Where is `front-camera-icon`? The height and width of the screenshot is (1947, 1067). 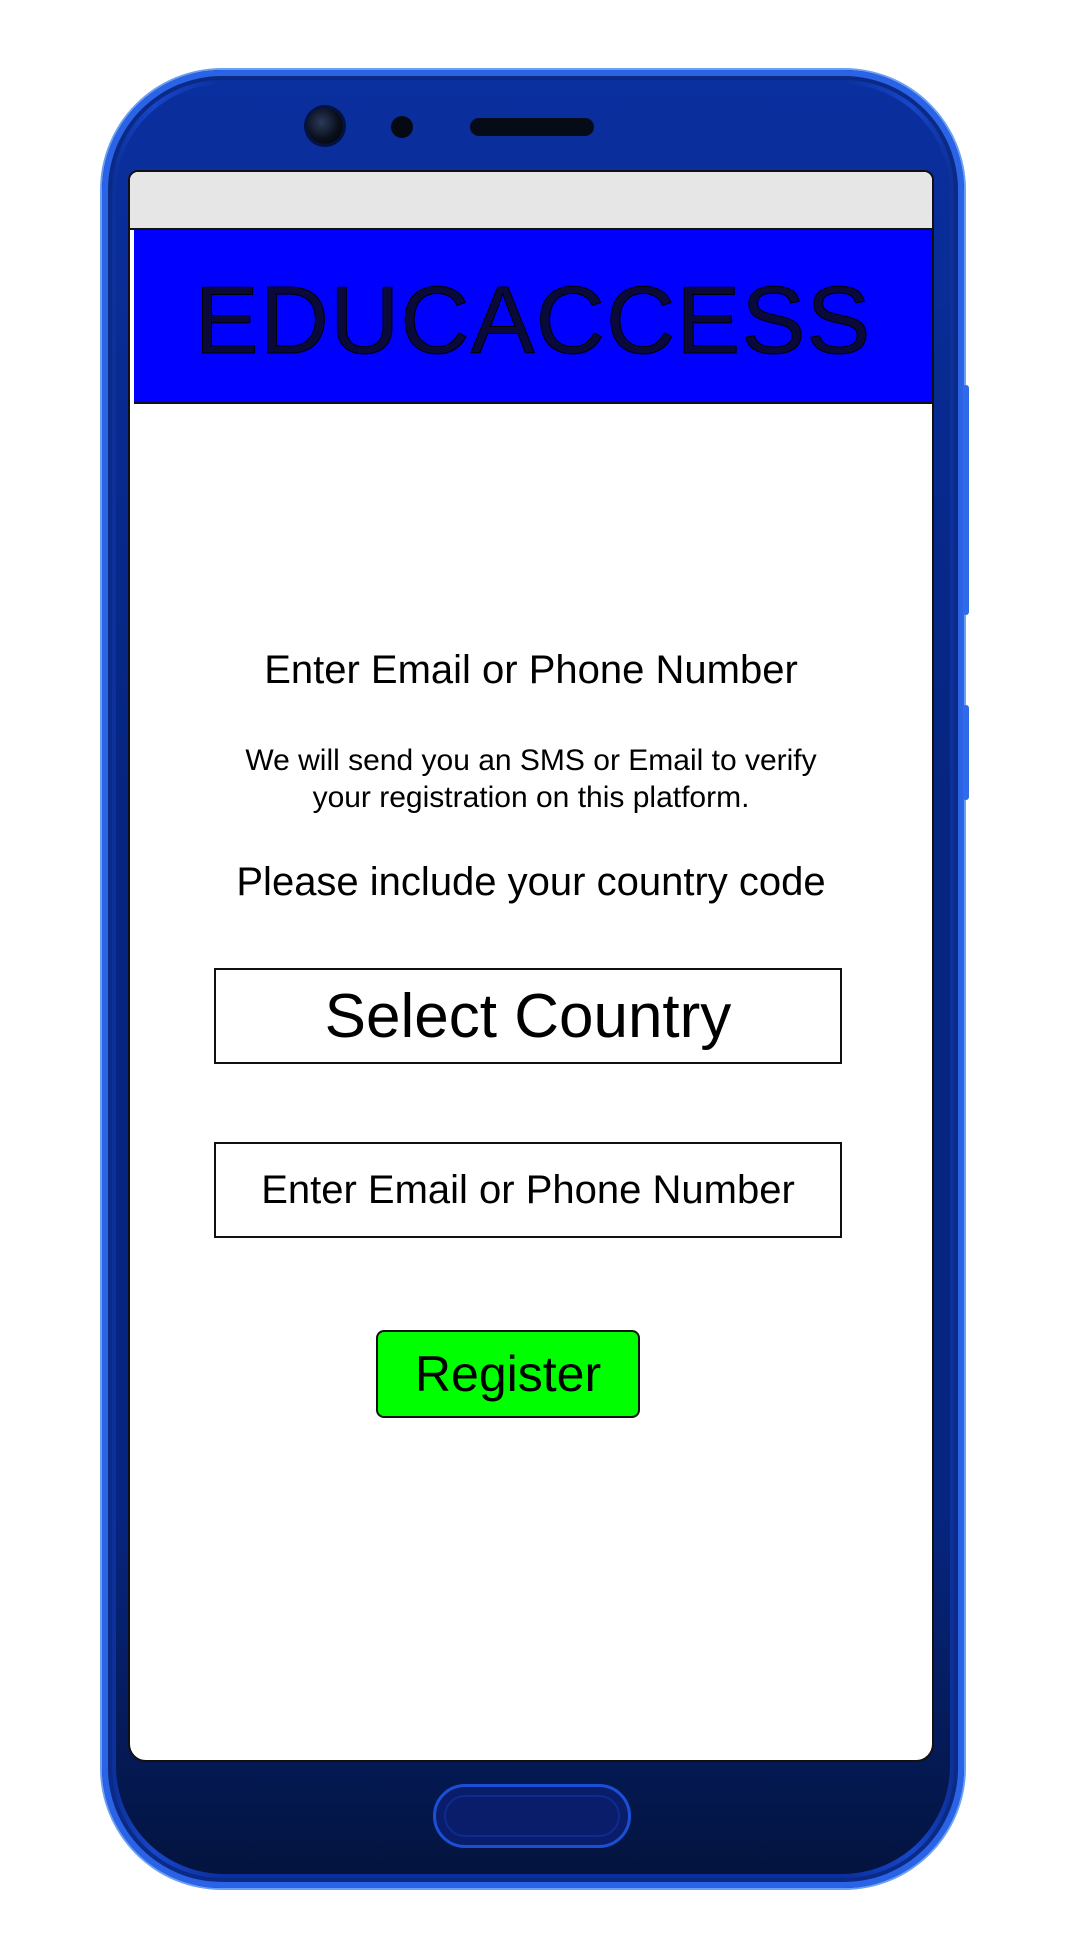 front-camera-icon is located at coordinates (325, 126).